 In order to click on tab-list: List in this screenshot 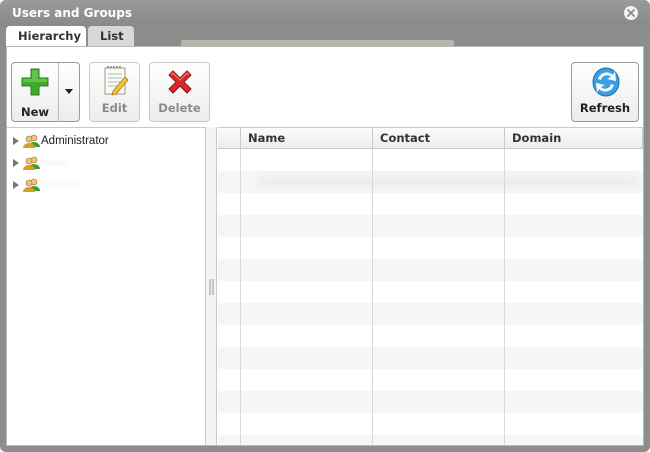, I will do `click(111, 36)`.